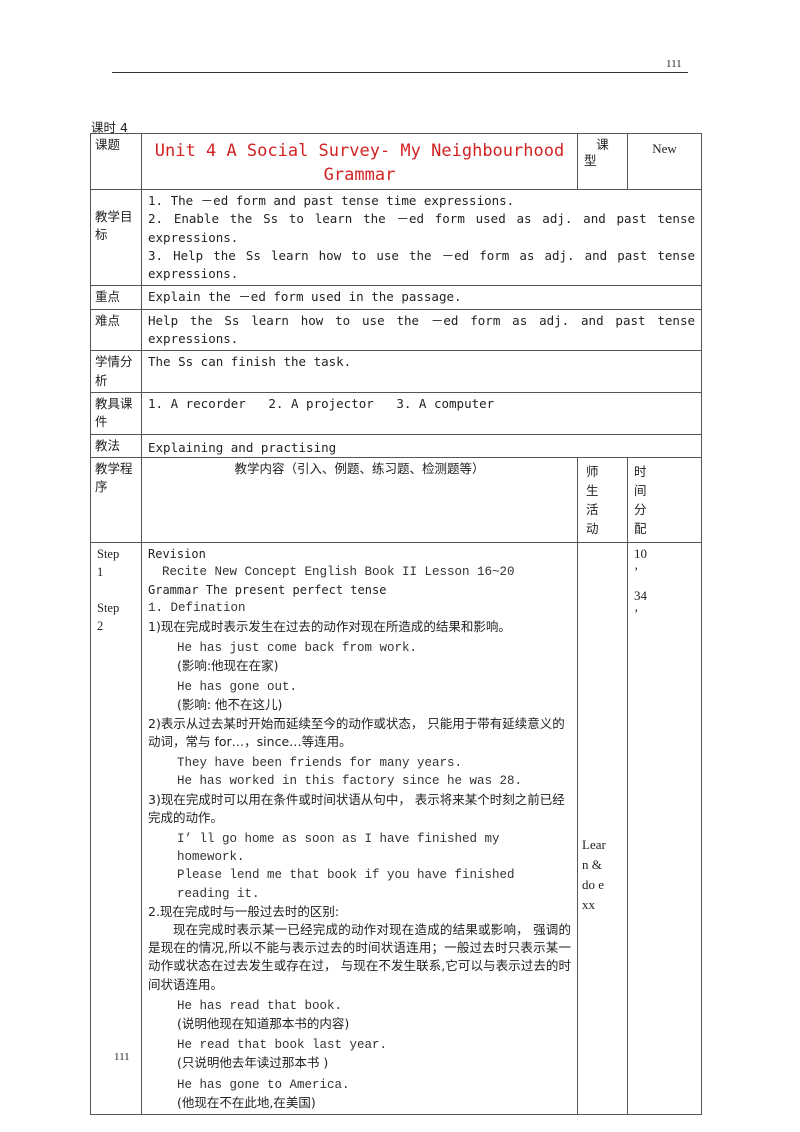  I want to click on activity-header: 师生活动, so click(602, 499).